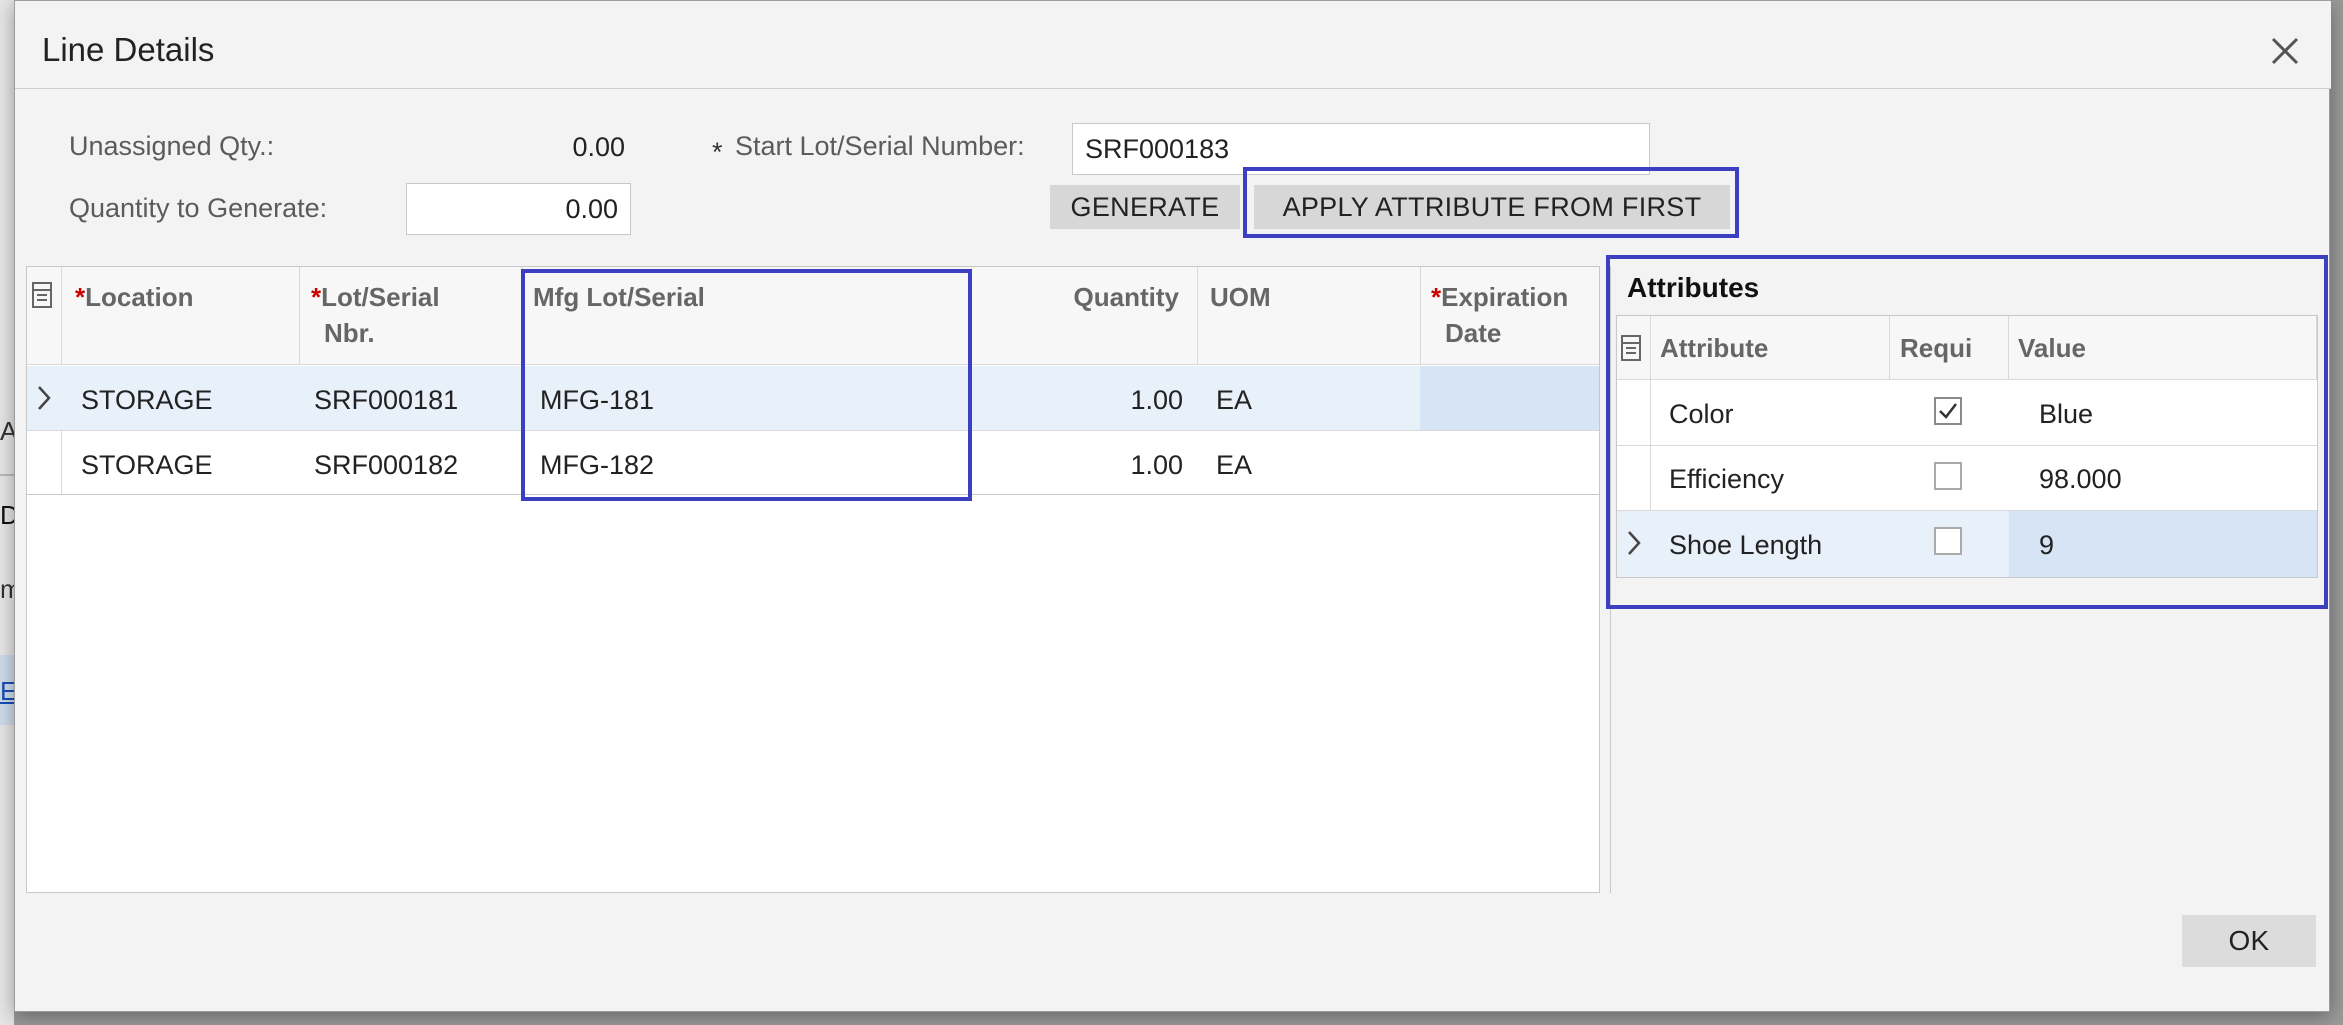  What do you see at coordinates (198, 208) in the screenshot?
I see `quantity-to-generate-label: Quantity to Generate:` at bounding box center [198, 208].